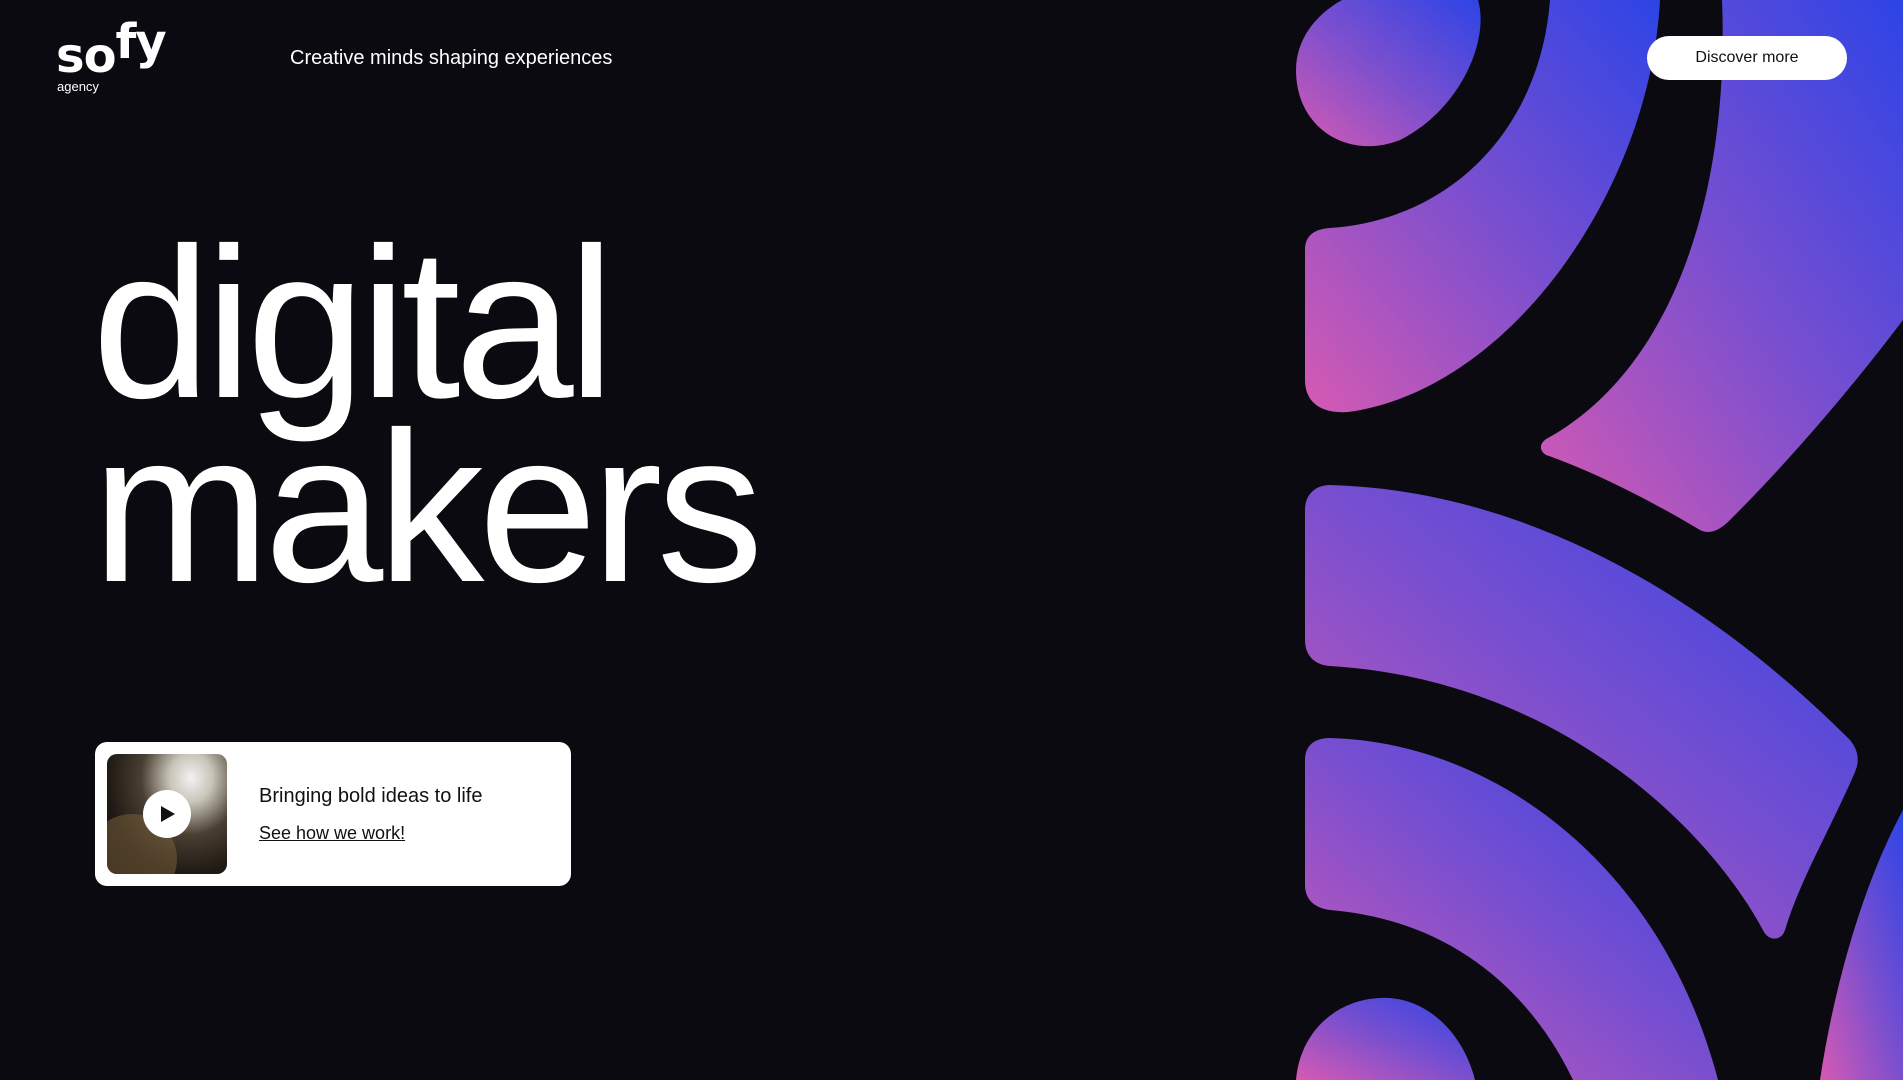  I want to click on header-tagline: Creative minds shaping experiences, so click(451, 58).